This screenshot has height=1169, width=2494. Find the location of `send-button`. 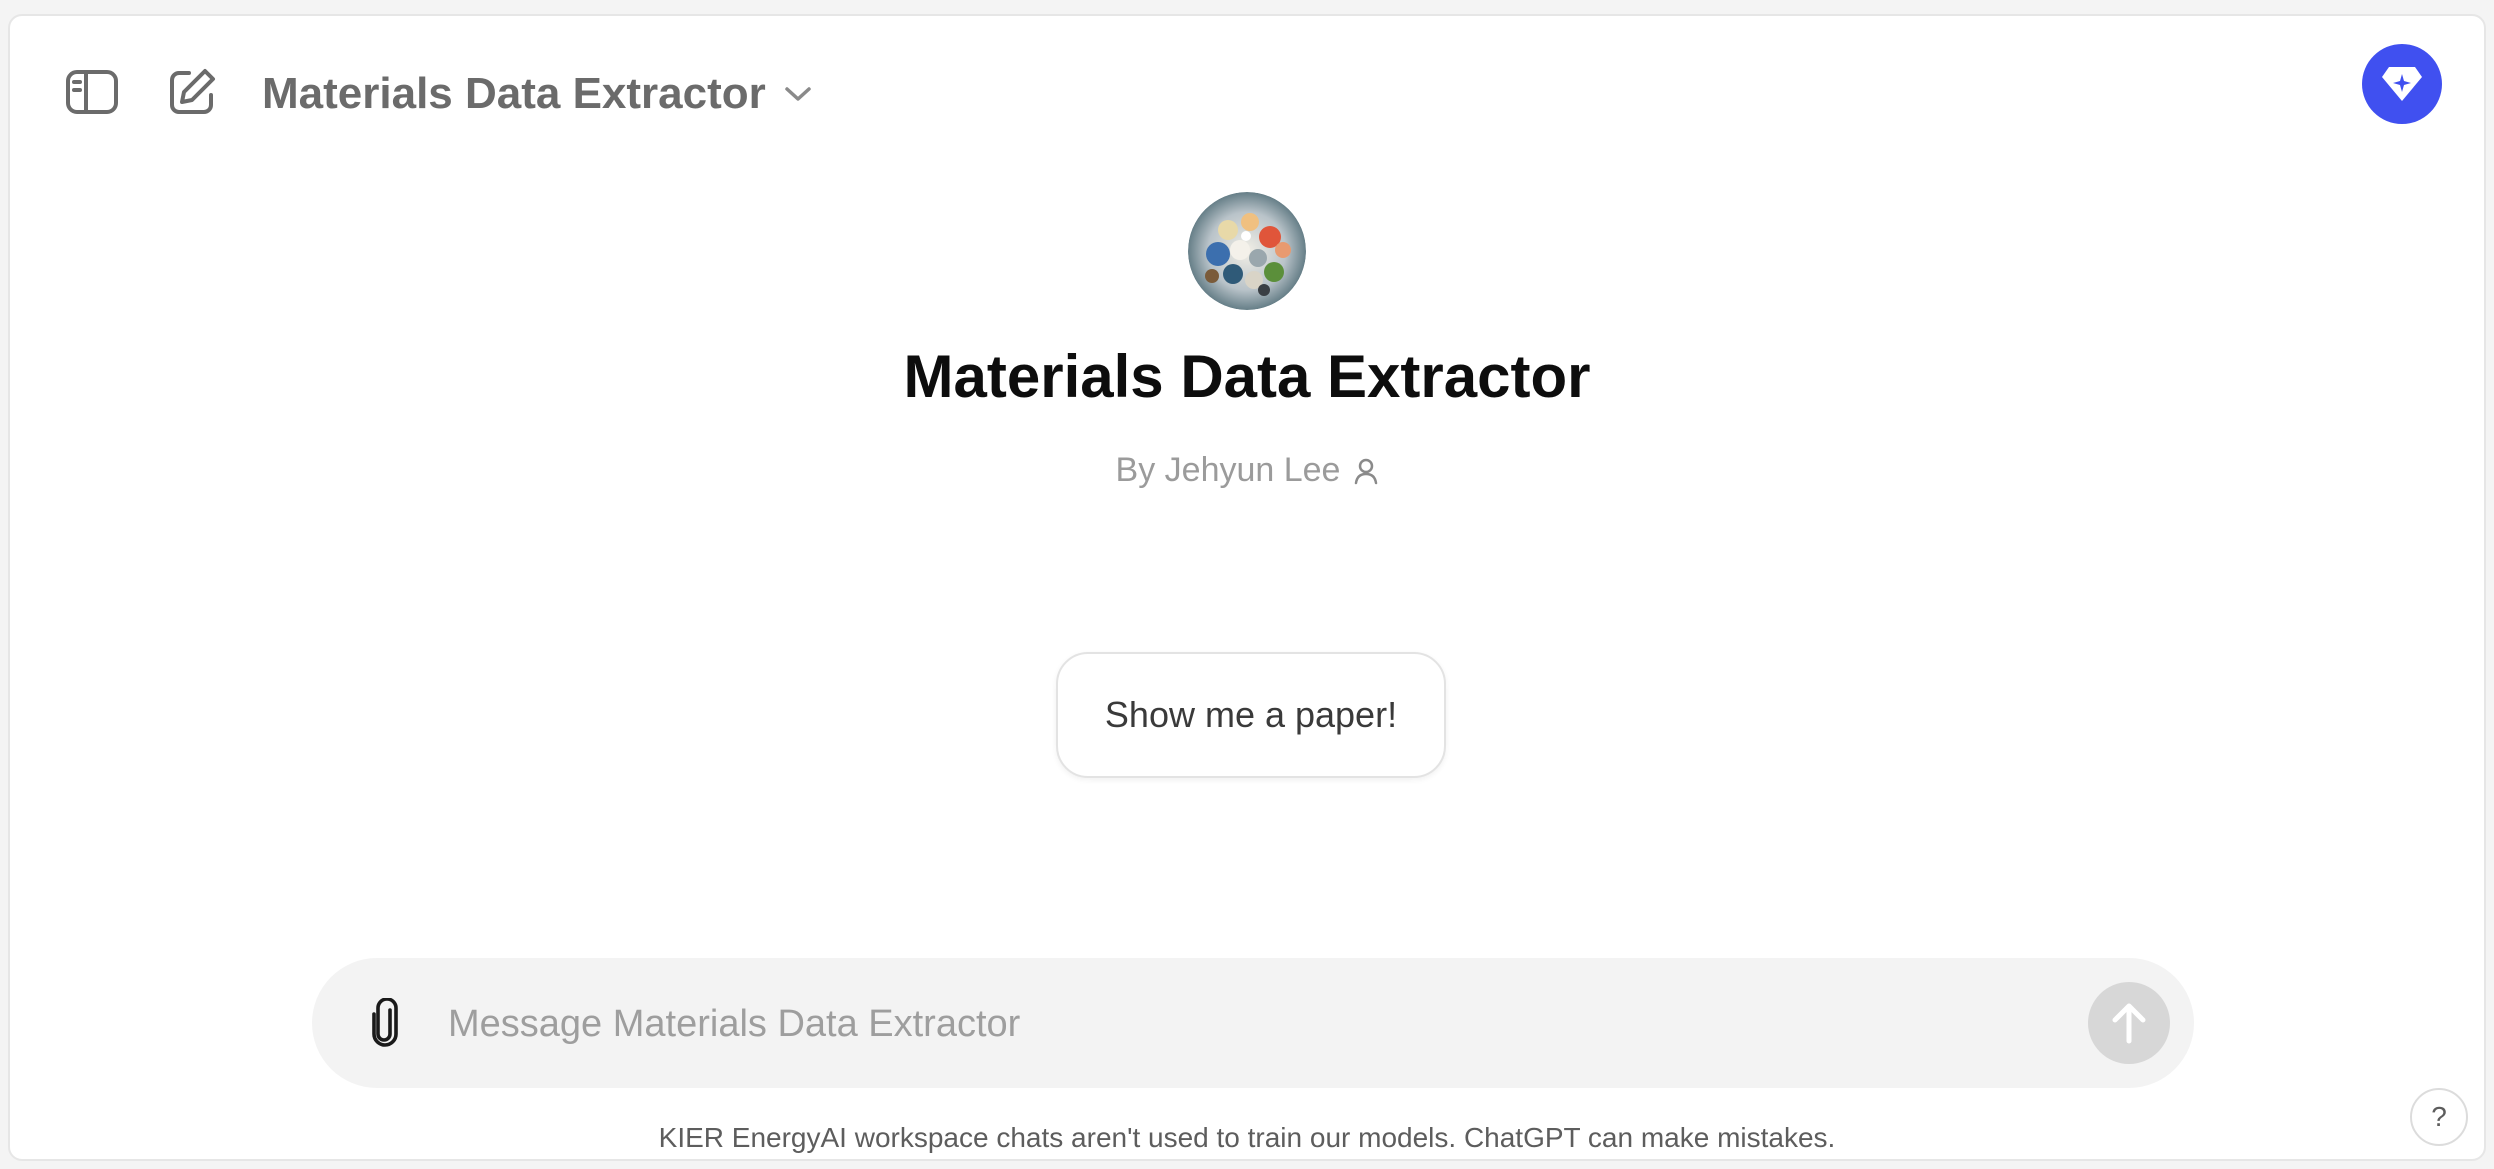

send-button is located at coordinates (2129, 1023).